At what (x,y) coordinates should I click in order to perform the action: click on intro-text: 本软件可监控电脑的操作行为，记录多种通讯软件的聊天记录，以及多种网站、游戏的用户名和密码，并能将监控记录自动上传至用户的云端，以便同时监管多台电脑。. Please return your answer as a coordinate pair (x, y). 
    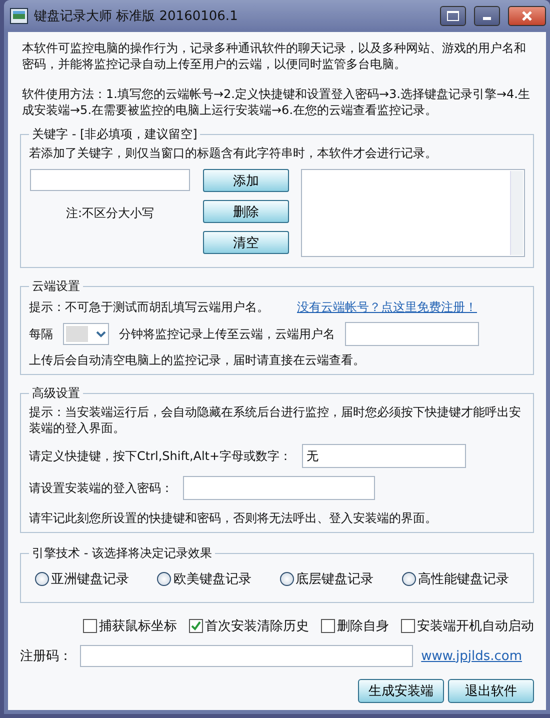
    Looking at the image, I should click on (274, 56).